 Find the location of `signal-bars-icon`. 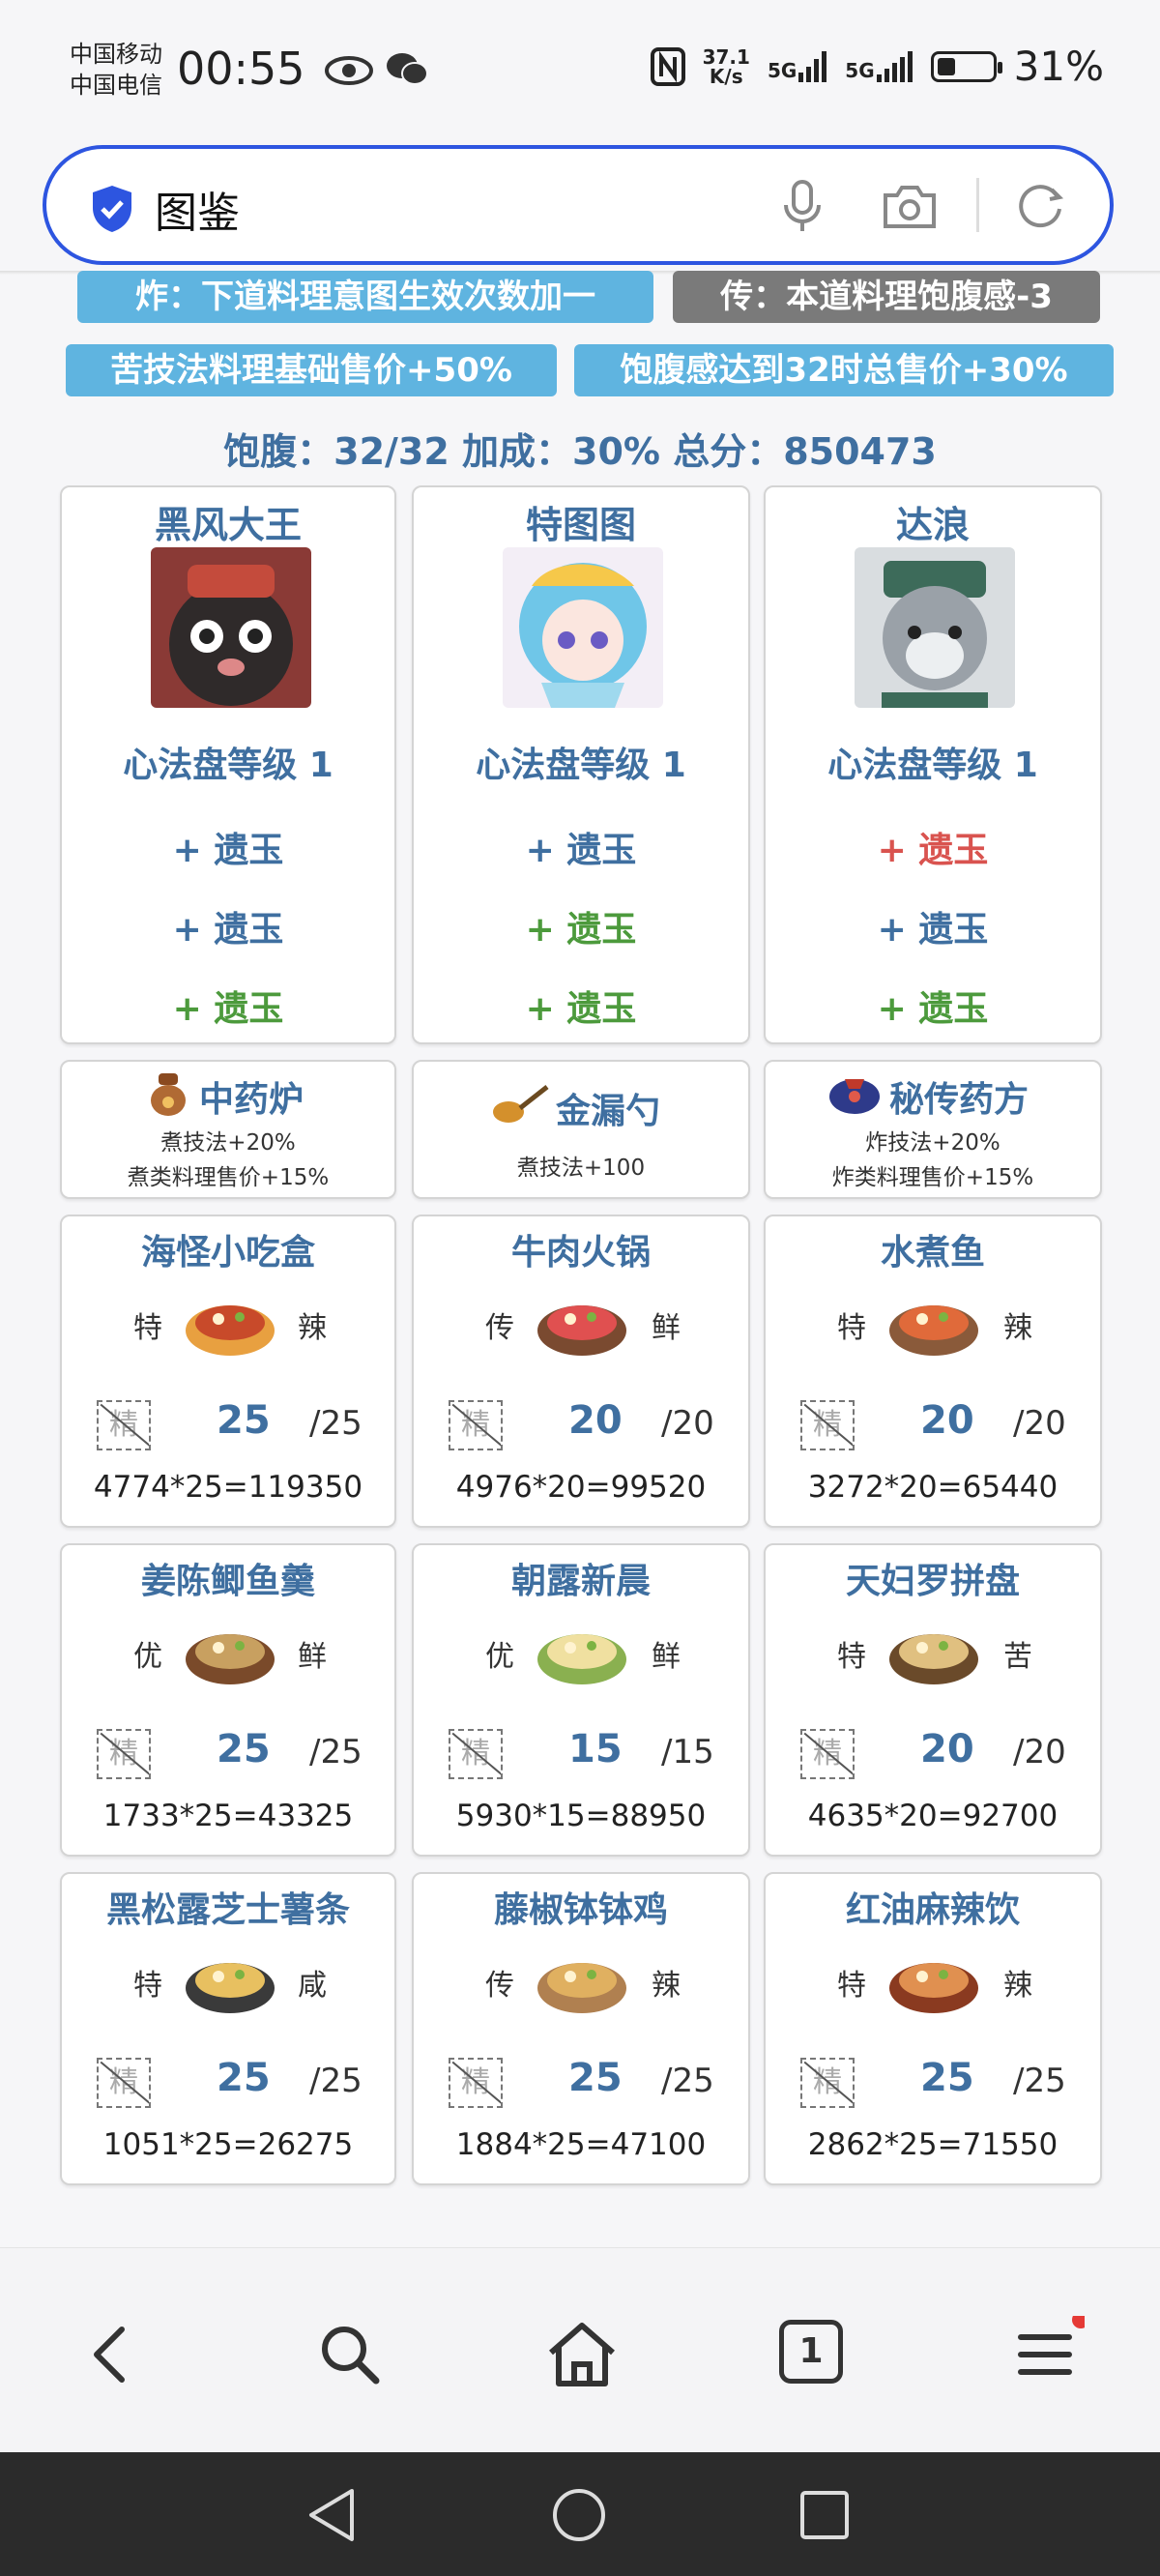

signal-bars-icon is located at coordinates (895, 66).